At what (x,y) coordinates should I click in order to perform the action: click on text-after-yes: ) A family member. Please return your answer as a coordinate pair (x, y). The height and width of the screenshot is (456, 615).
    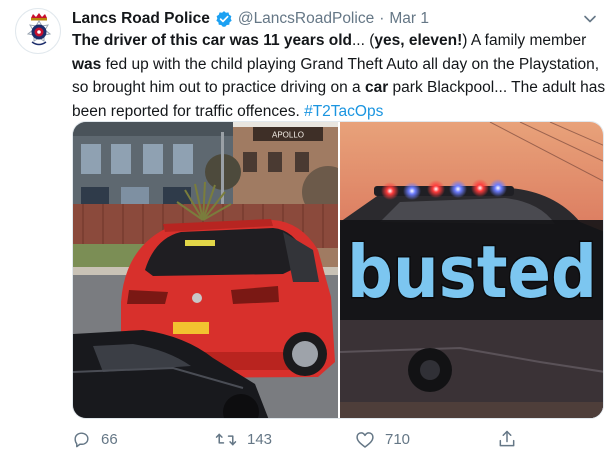
    Looking at the image, I should click on (524, 40).